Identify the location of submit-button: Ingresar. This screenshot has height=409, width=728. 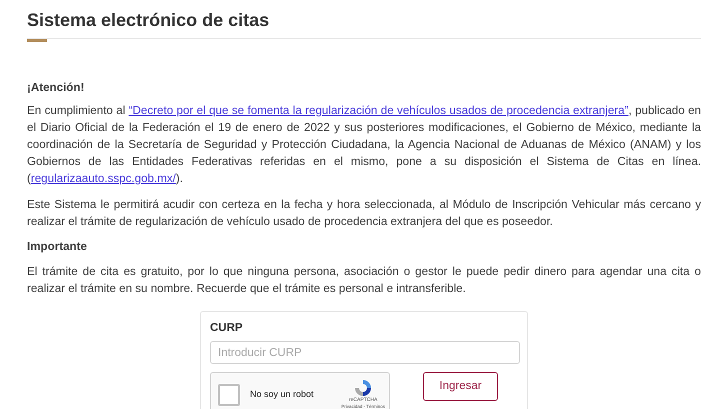
(460, 387).